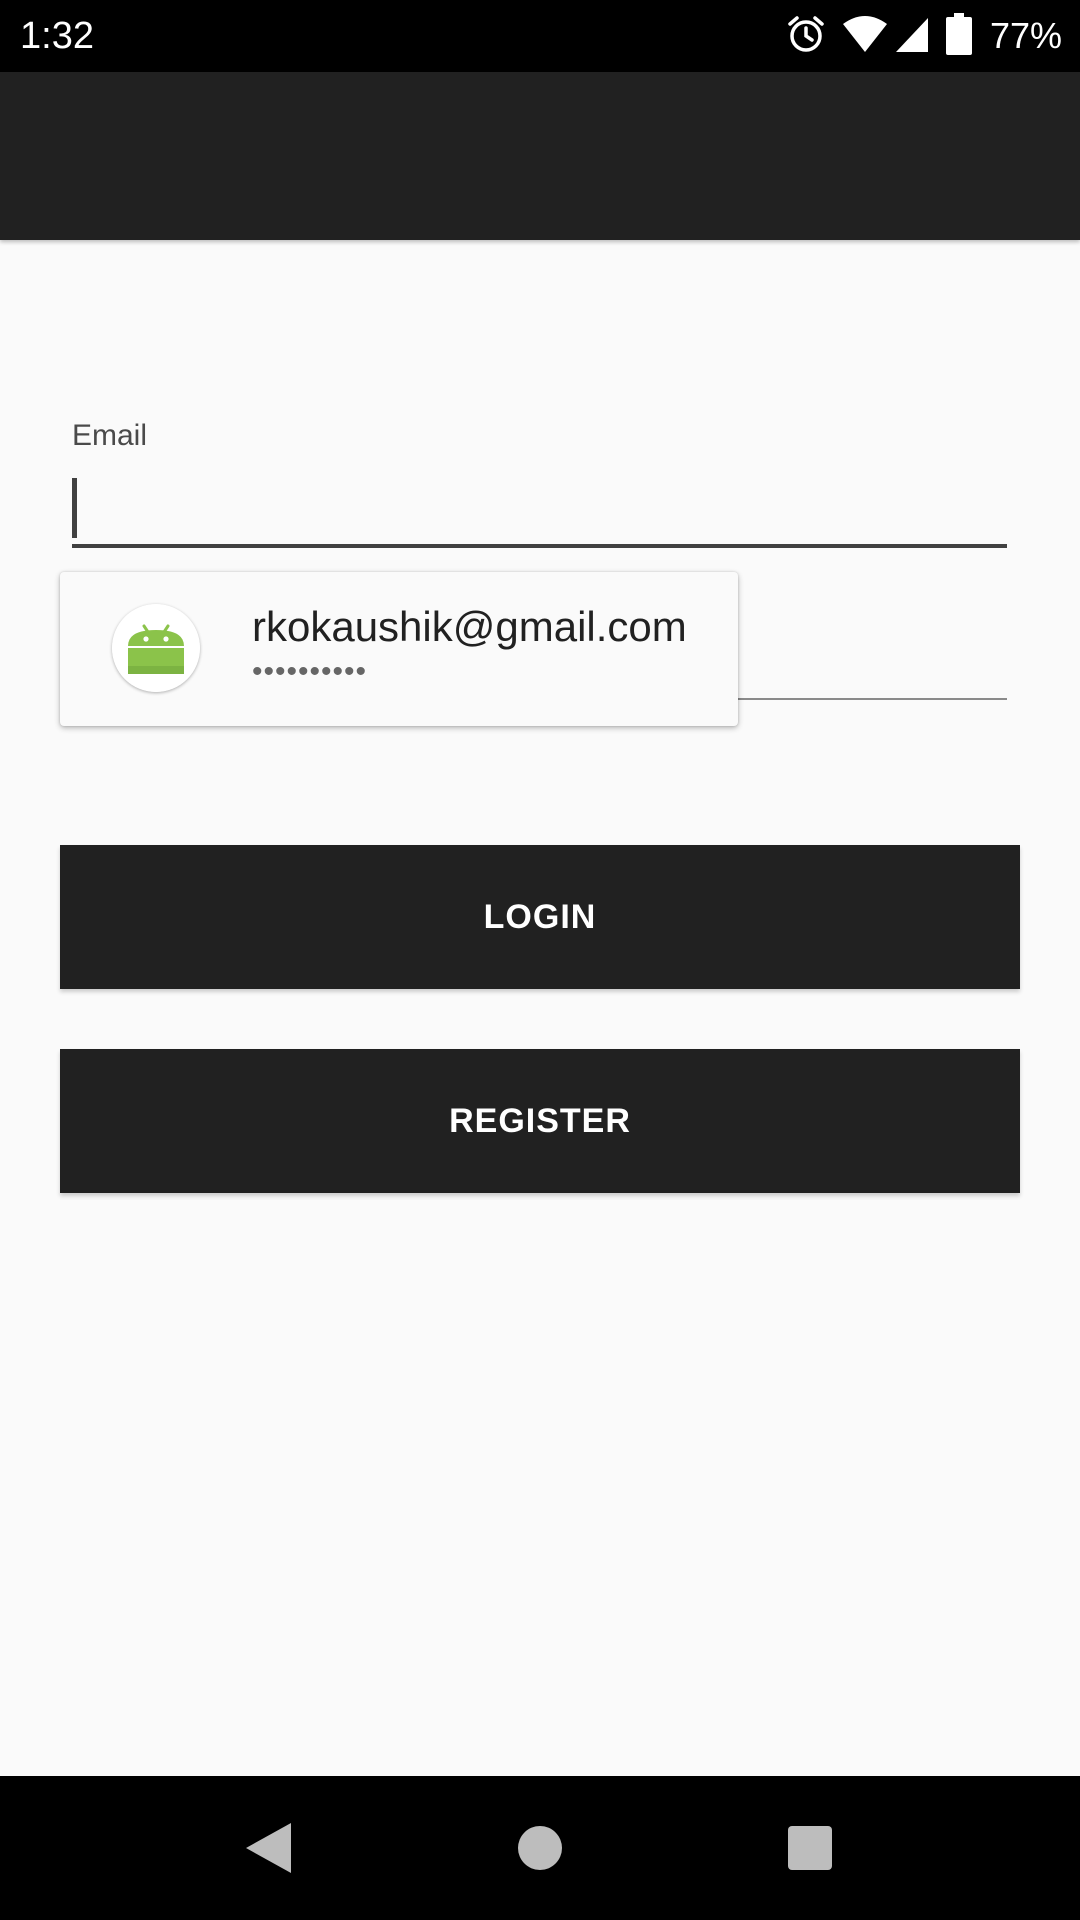 The width and height of the screenshot is (1080, 1920). I want to click on alarm-icon, so click(806, 36).